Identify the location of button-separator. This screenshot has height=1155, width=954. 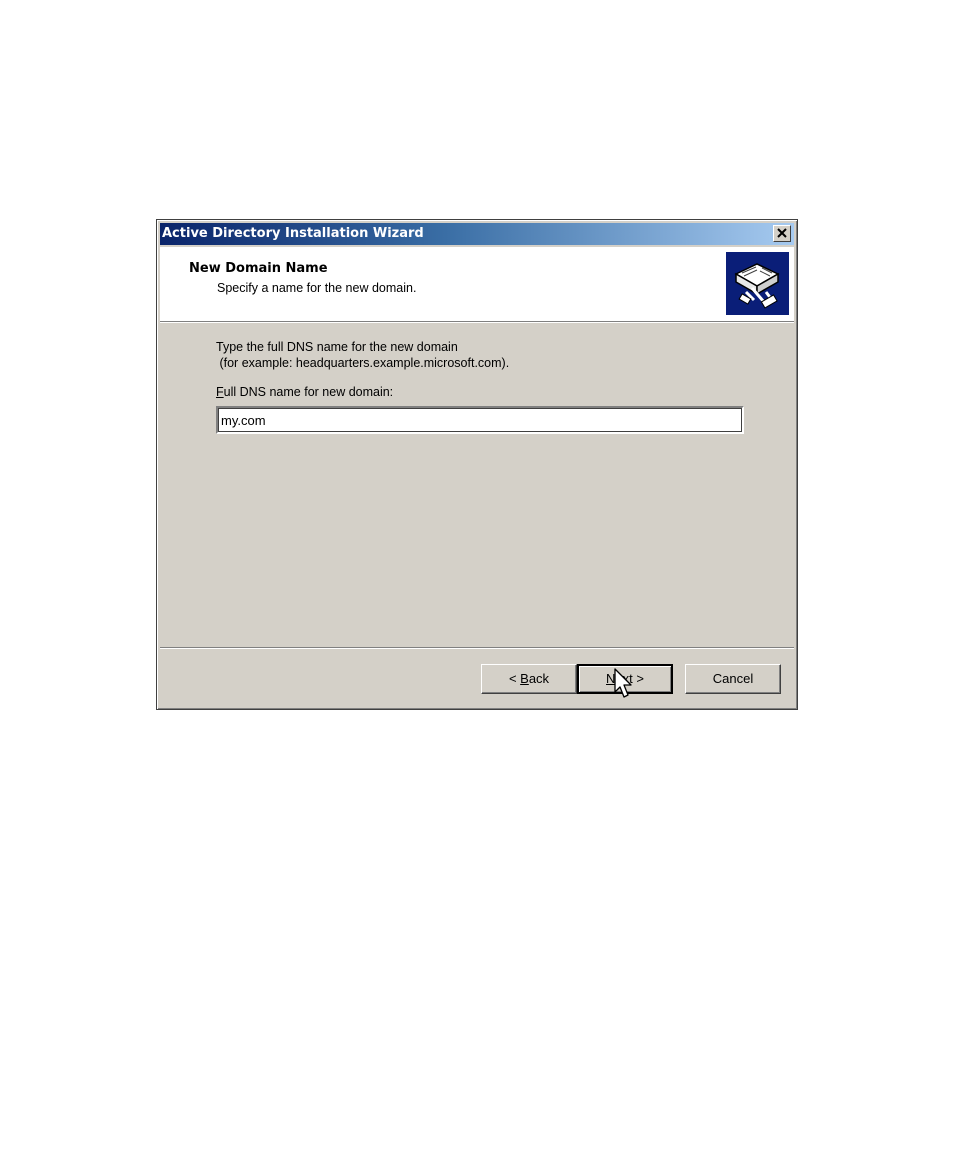
(477, 648).